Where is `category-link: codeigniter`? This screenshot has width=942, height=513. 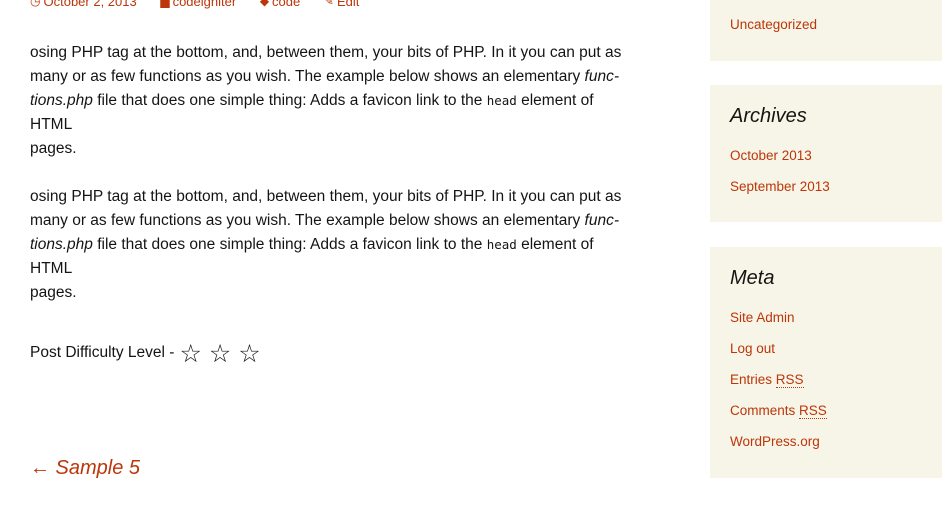
category-link: codeigniter is located at coordinates (205, 4).